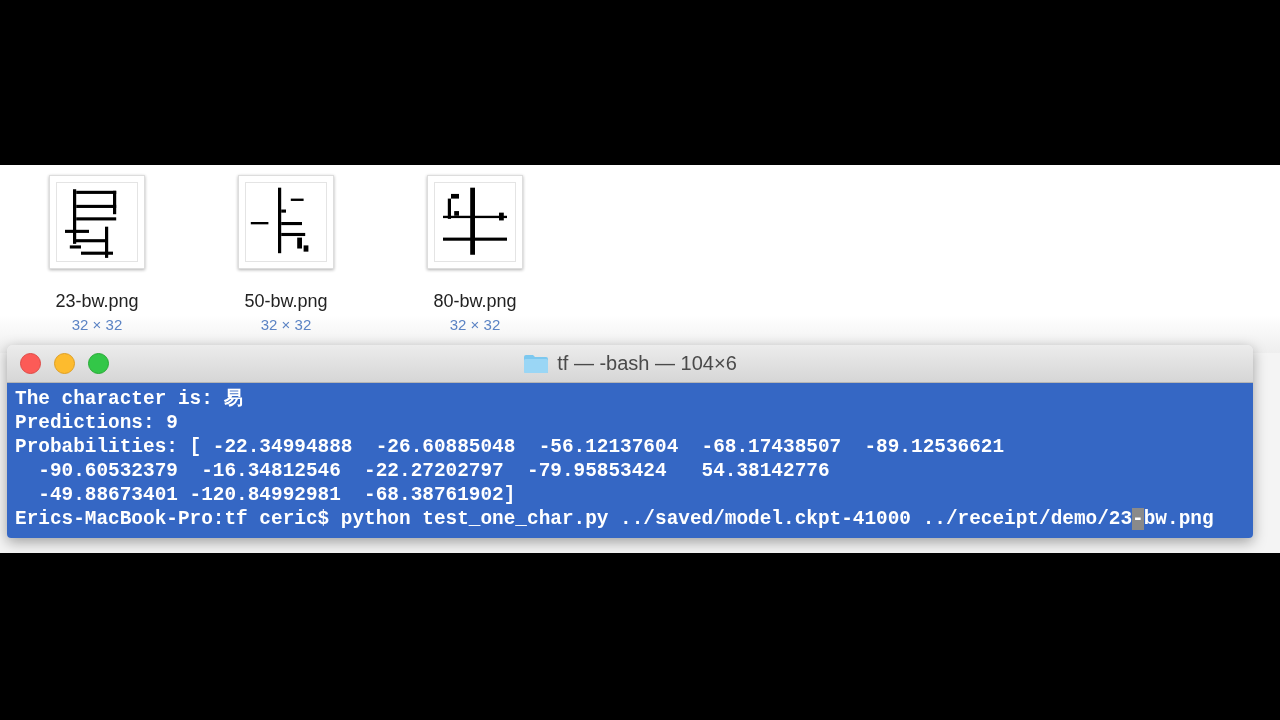  Describe the element at coordinates (536, 363) in the screenshot. I see `folder-icon` at that location.